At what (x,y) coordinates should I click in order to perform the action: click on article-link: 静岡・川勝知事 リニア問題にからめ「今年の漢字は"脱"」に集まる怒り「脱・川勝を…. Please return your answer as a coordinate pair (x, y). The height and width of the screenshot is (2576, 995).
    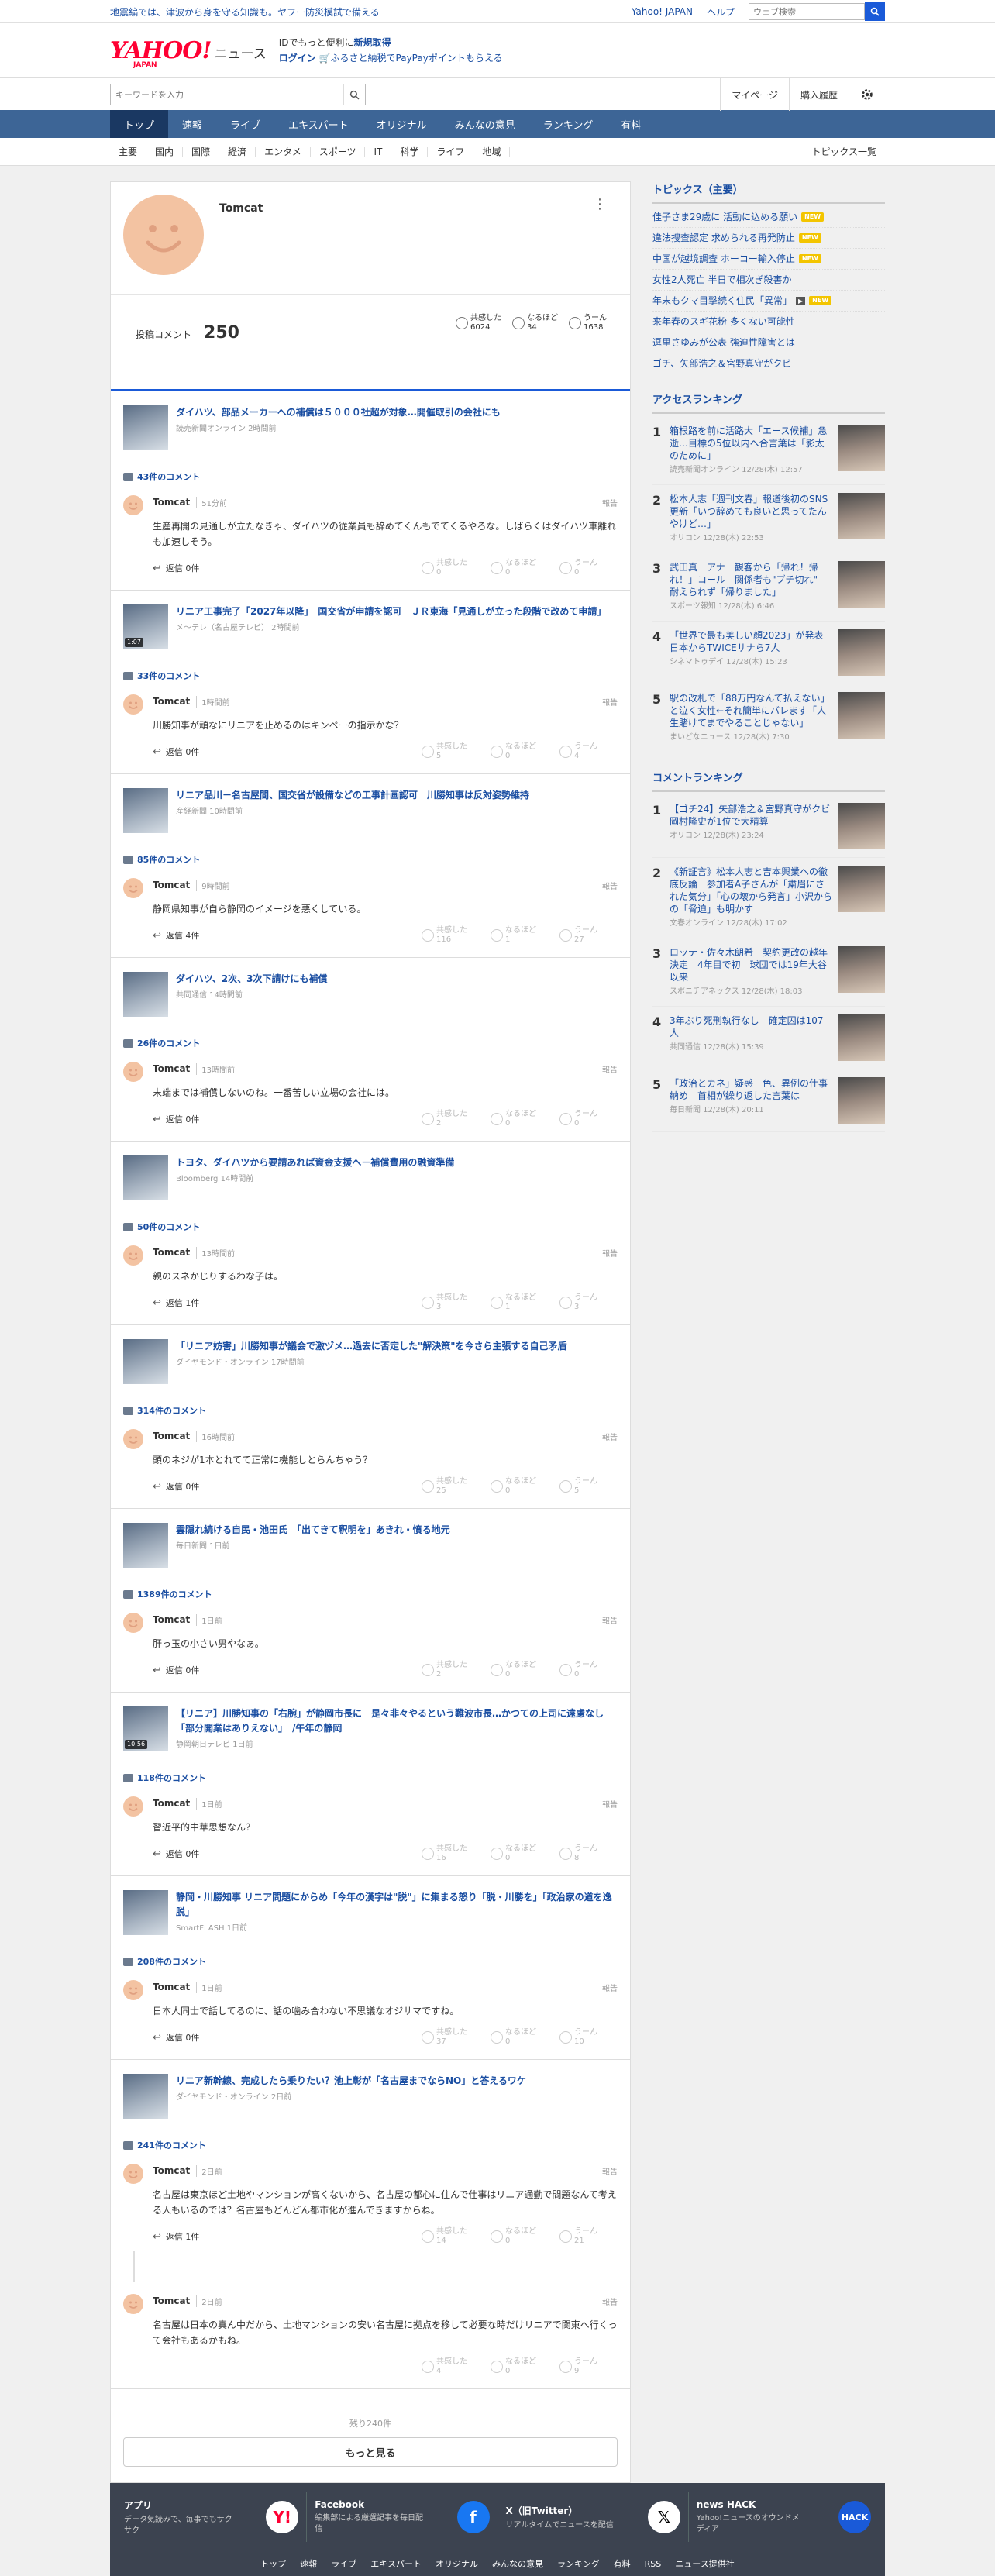
    Looking at the image, I should click on (370, 1912).